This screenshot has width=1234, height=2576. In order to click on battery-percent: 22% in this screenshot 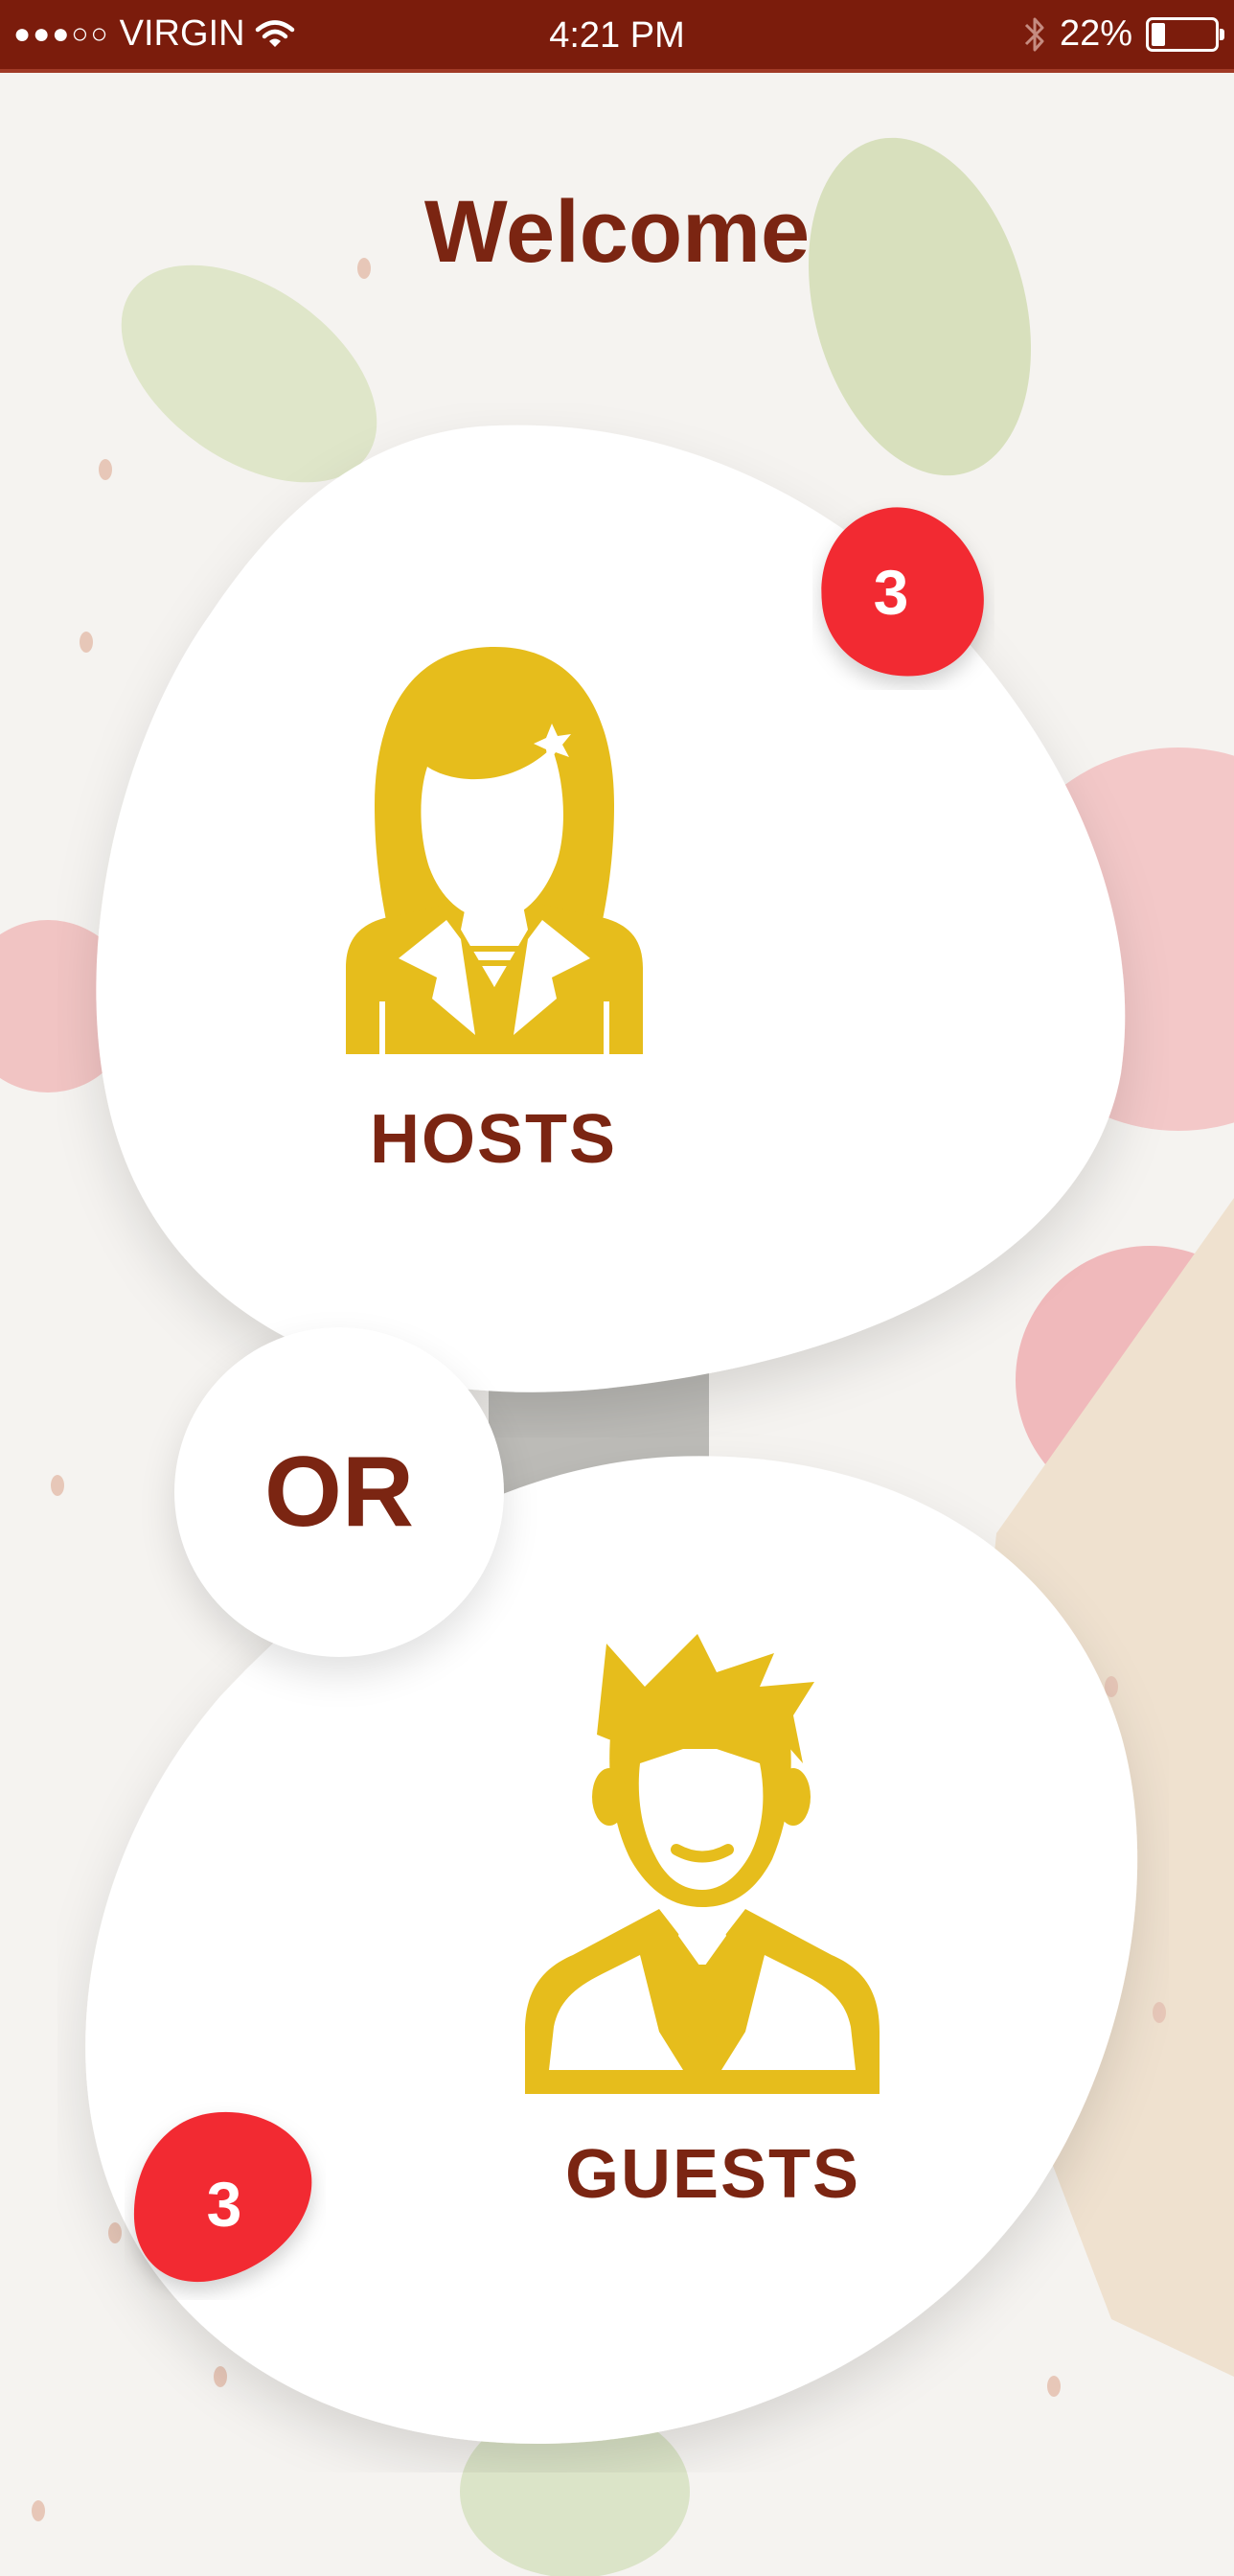, I will do `click(1095, 34)`.